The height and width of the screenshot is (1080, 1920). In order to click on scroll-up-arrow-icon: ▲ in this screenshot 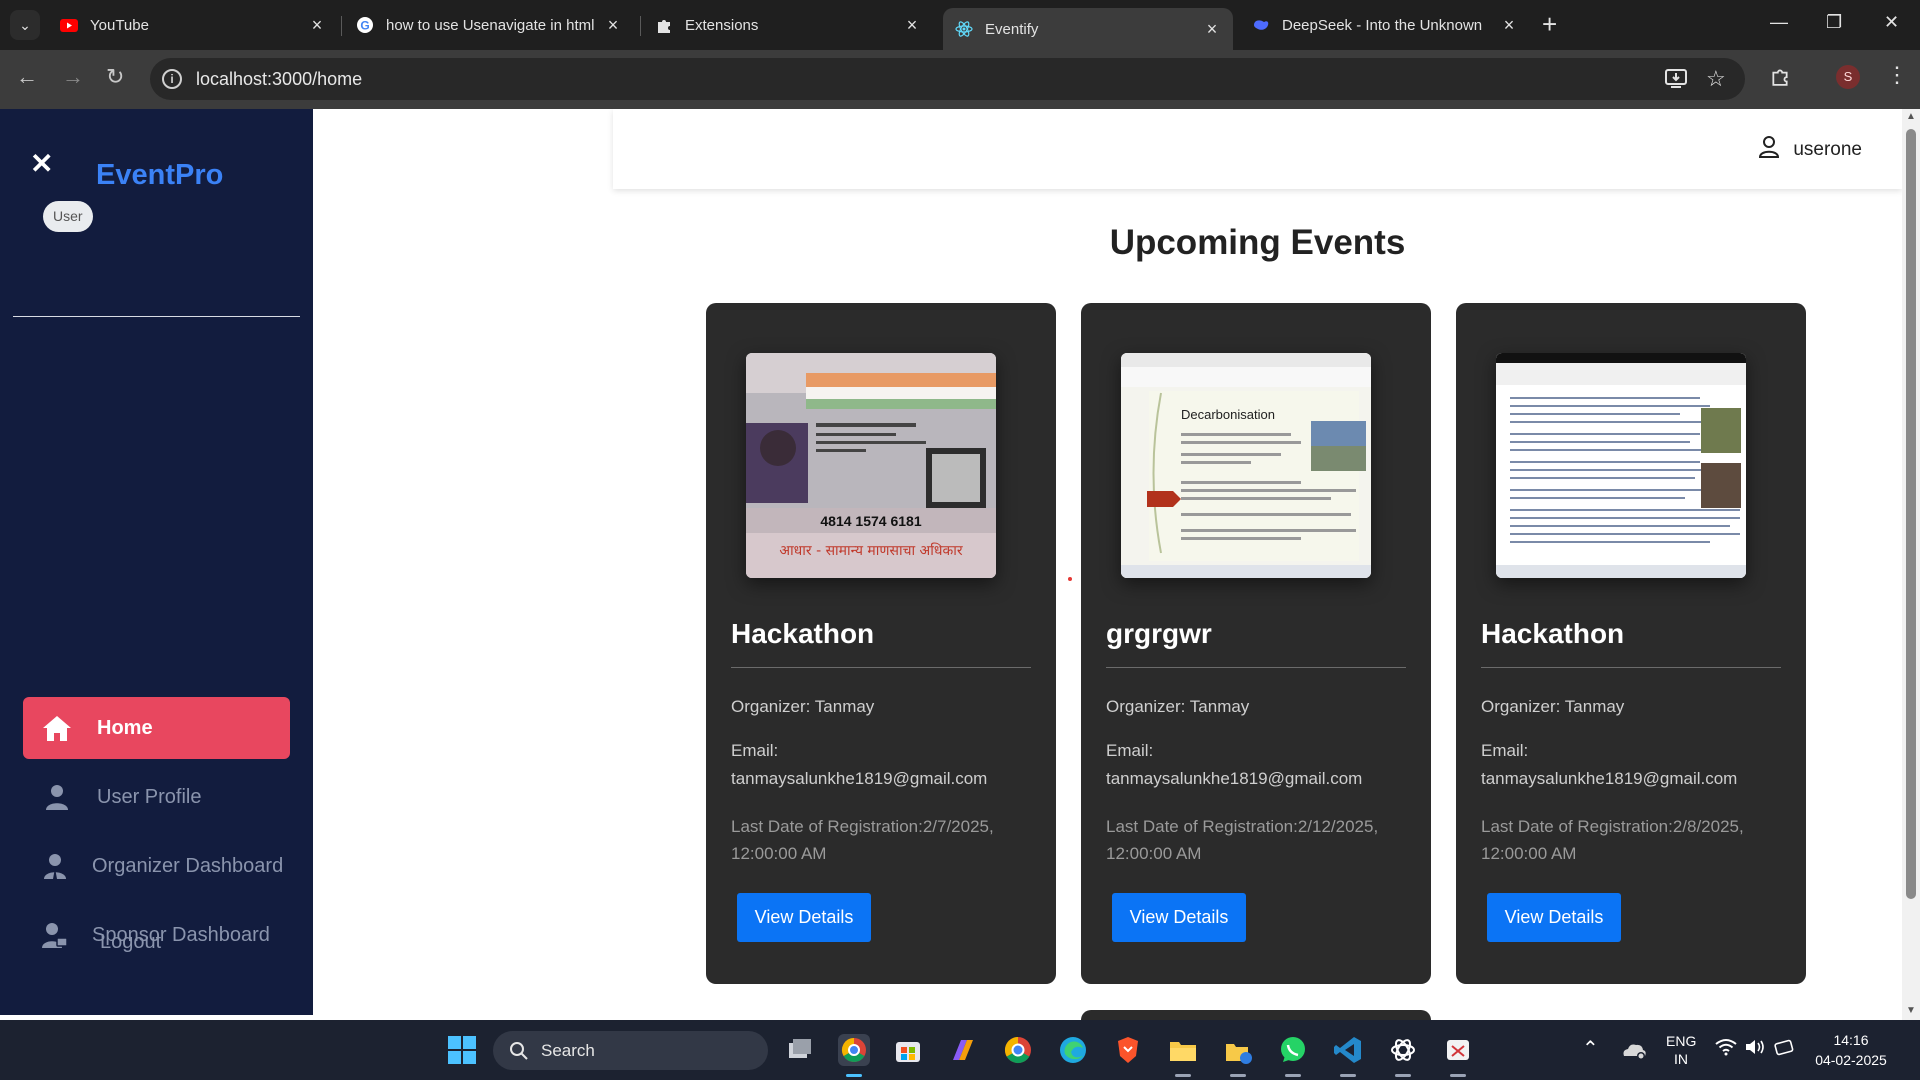, I will do `click(1911, 116)`.